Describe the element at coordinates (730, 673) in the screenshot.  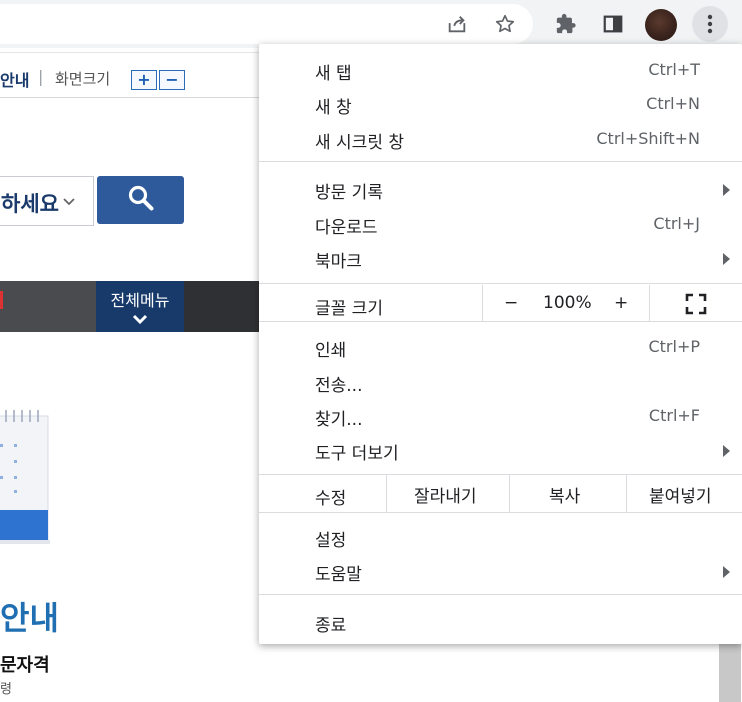
I see `page-scrollbar` at that location.